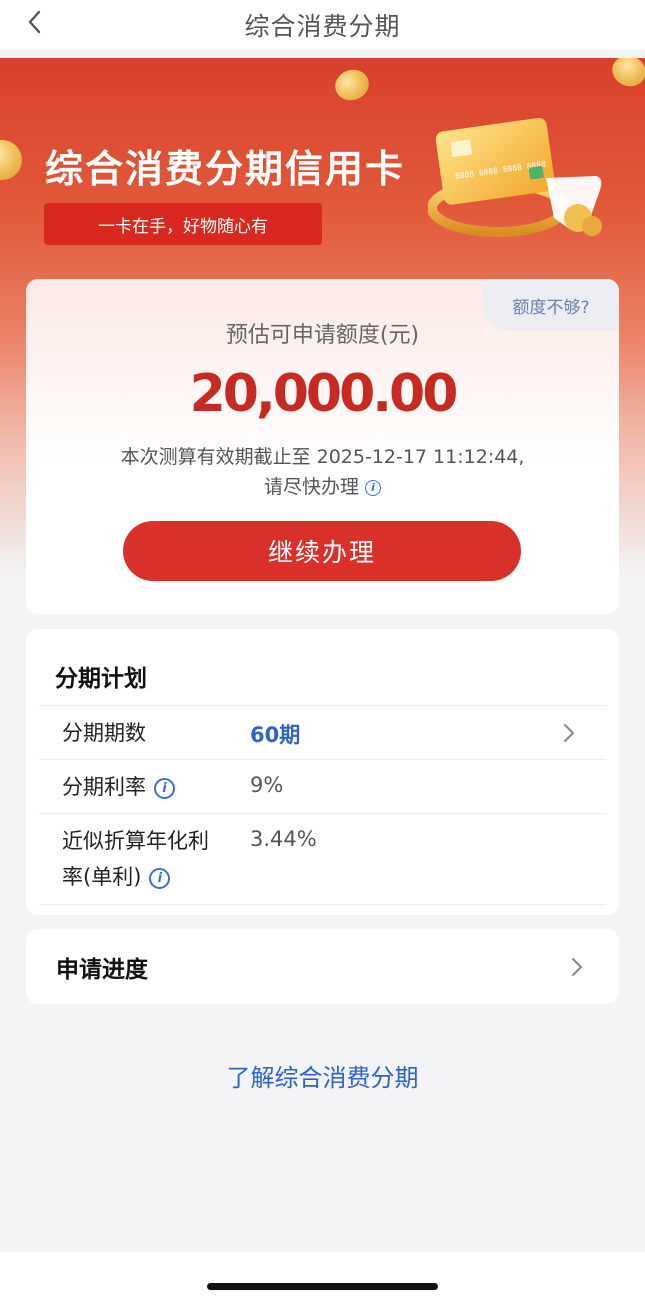 The width and height of the screenshot is (645, 1303). Describe the element at coordinates (102, 877) in the screenshot. I see `annualized-rate-label-part: 率(单利)` at that location.